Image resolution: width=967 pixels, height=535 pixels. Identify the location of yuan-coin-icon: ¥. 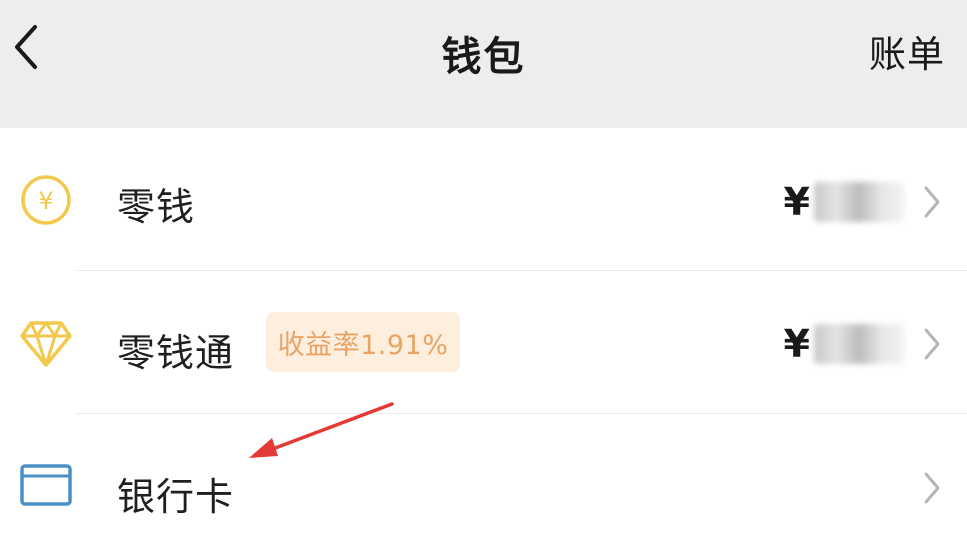
(46, 200).